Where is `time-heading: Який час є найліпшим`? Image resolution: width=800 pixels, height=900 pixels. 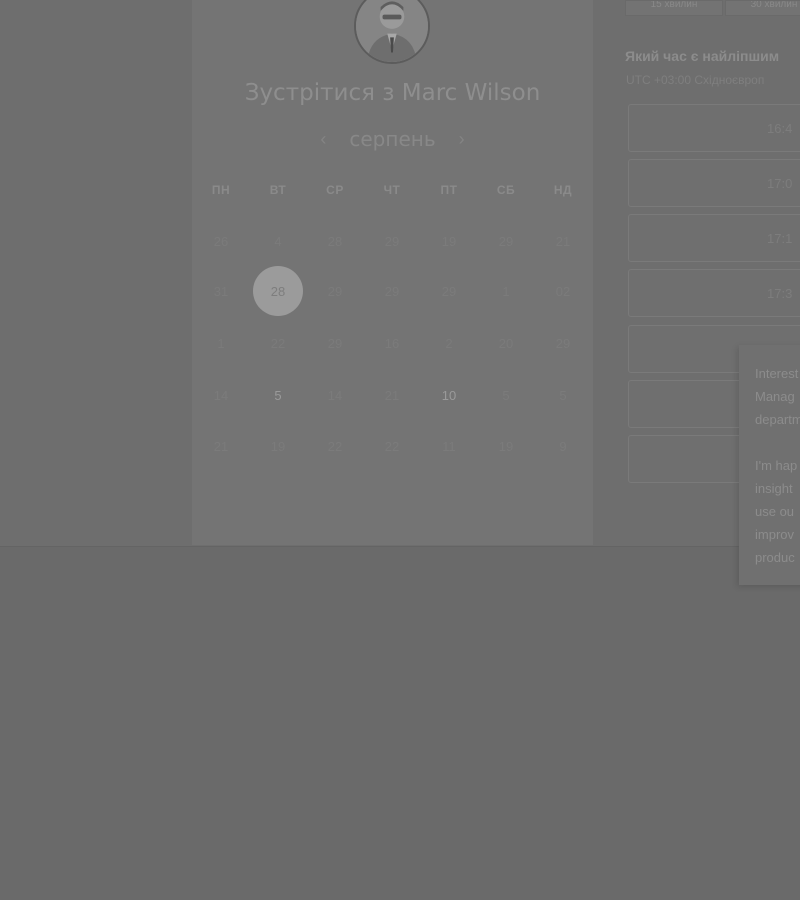
time-heading: Який час є найліпшим is located at coordinates (702, 56).